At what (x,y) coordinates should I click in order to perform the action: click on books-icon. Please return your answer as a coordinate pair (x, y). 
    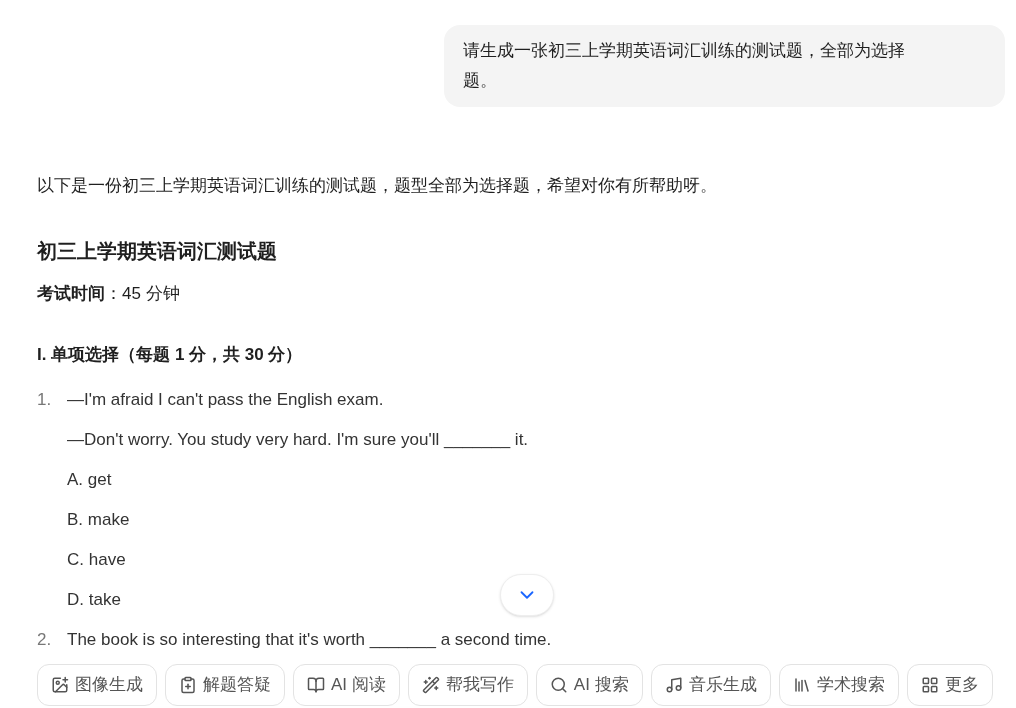
    Looking at the image, I should click on (801, 685).